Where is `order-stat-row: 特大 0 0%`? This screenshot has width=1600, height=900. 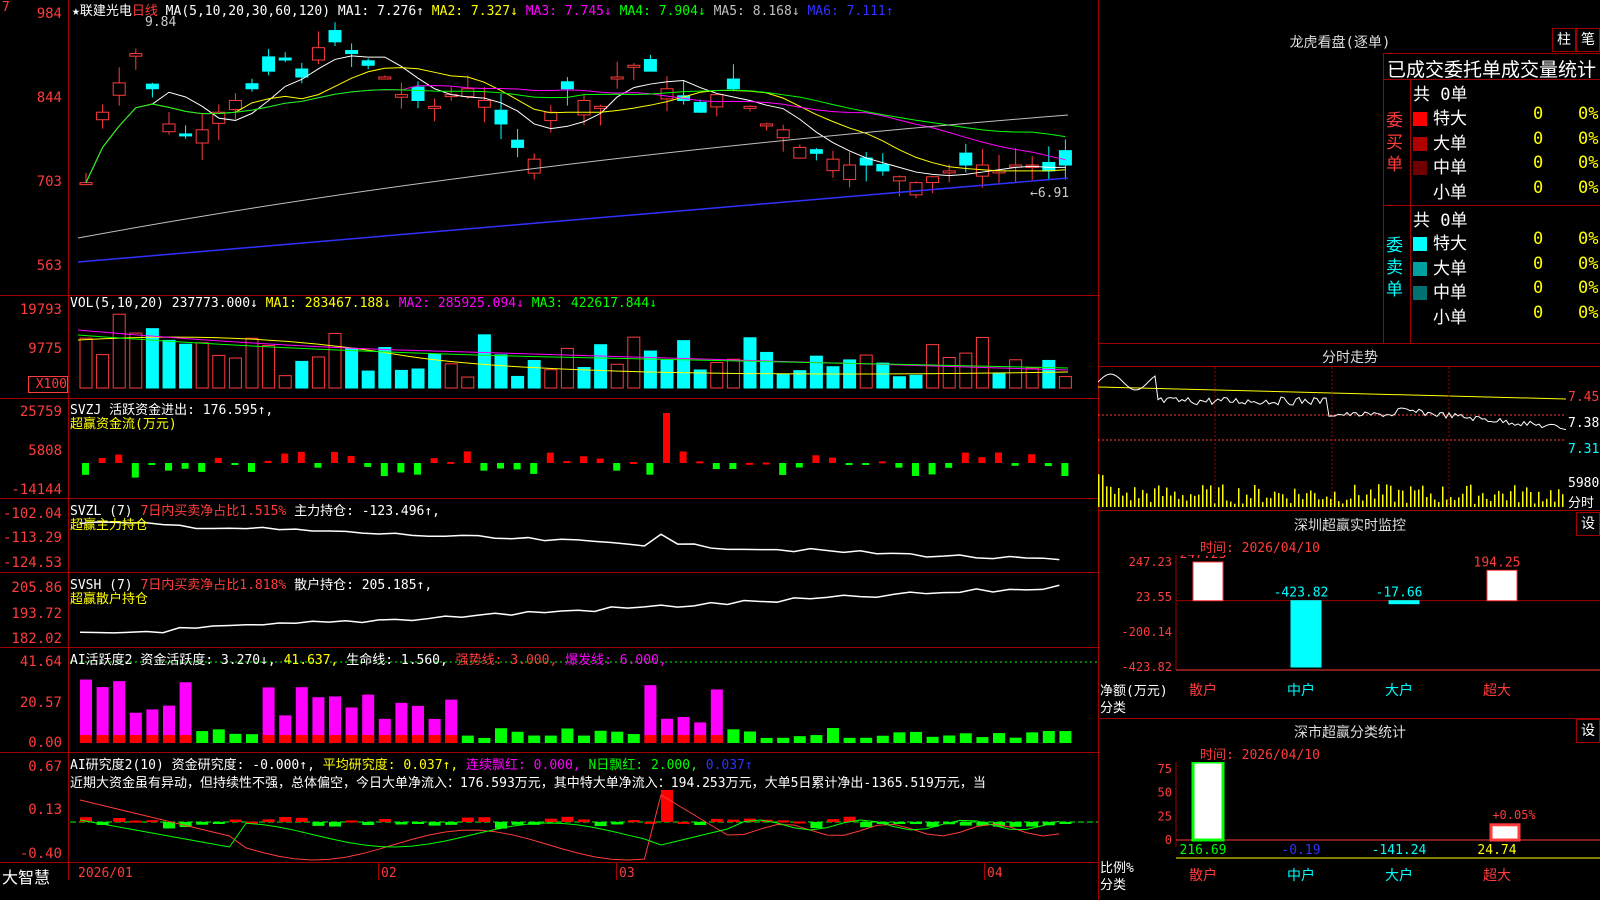 order-stat-row: 特大 0 0% is located at coordinates (1505, 116).